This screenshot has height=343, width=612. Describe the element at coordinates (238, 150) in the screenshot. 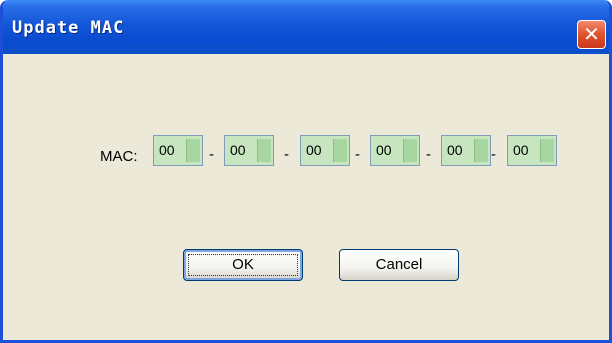

I see `mac-octet-2-value: 00` at that location.